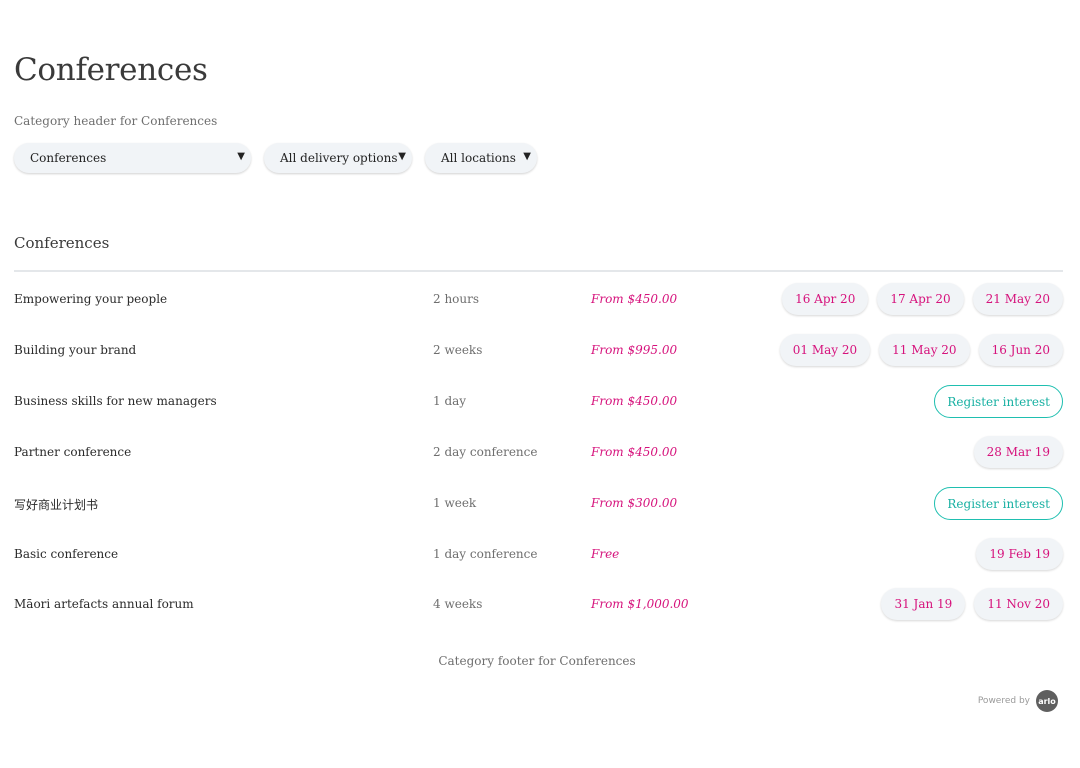  I want to click on event-duration: 1 week, so click(455, 503).